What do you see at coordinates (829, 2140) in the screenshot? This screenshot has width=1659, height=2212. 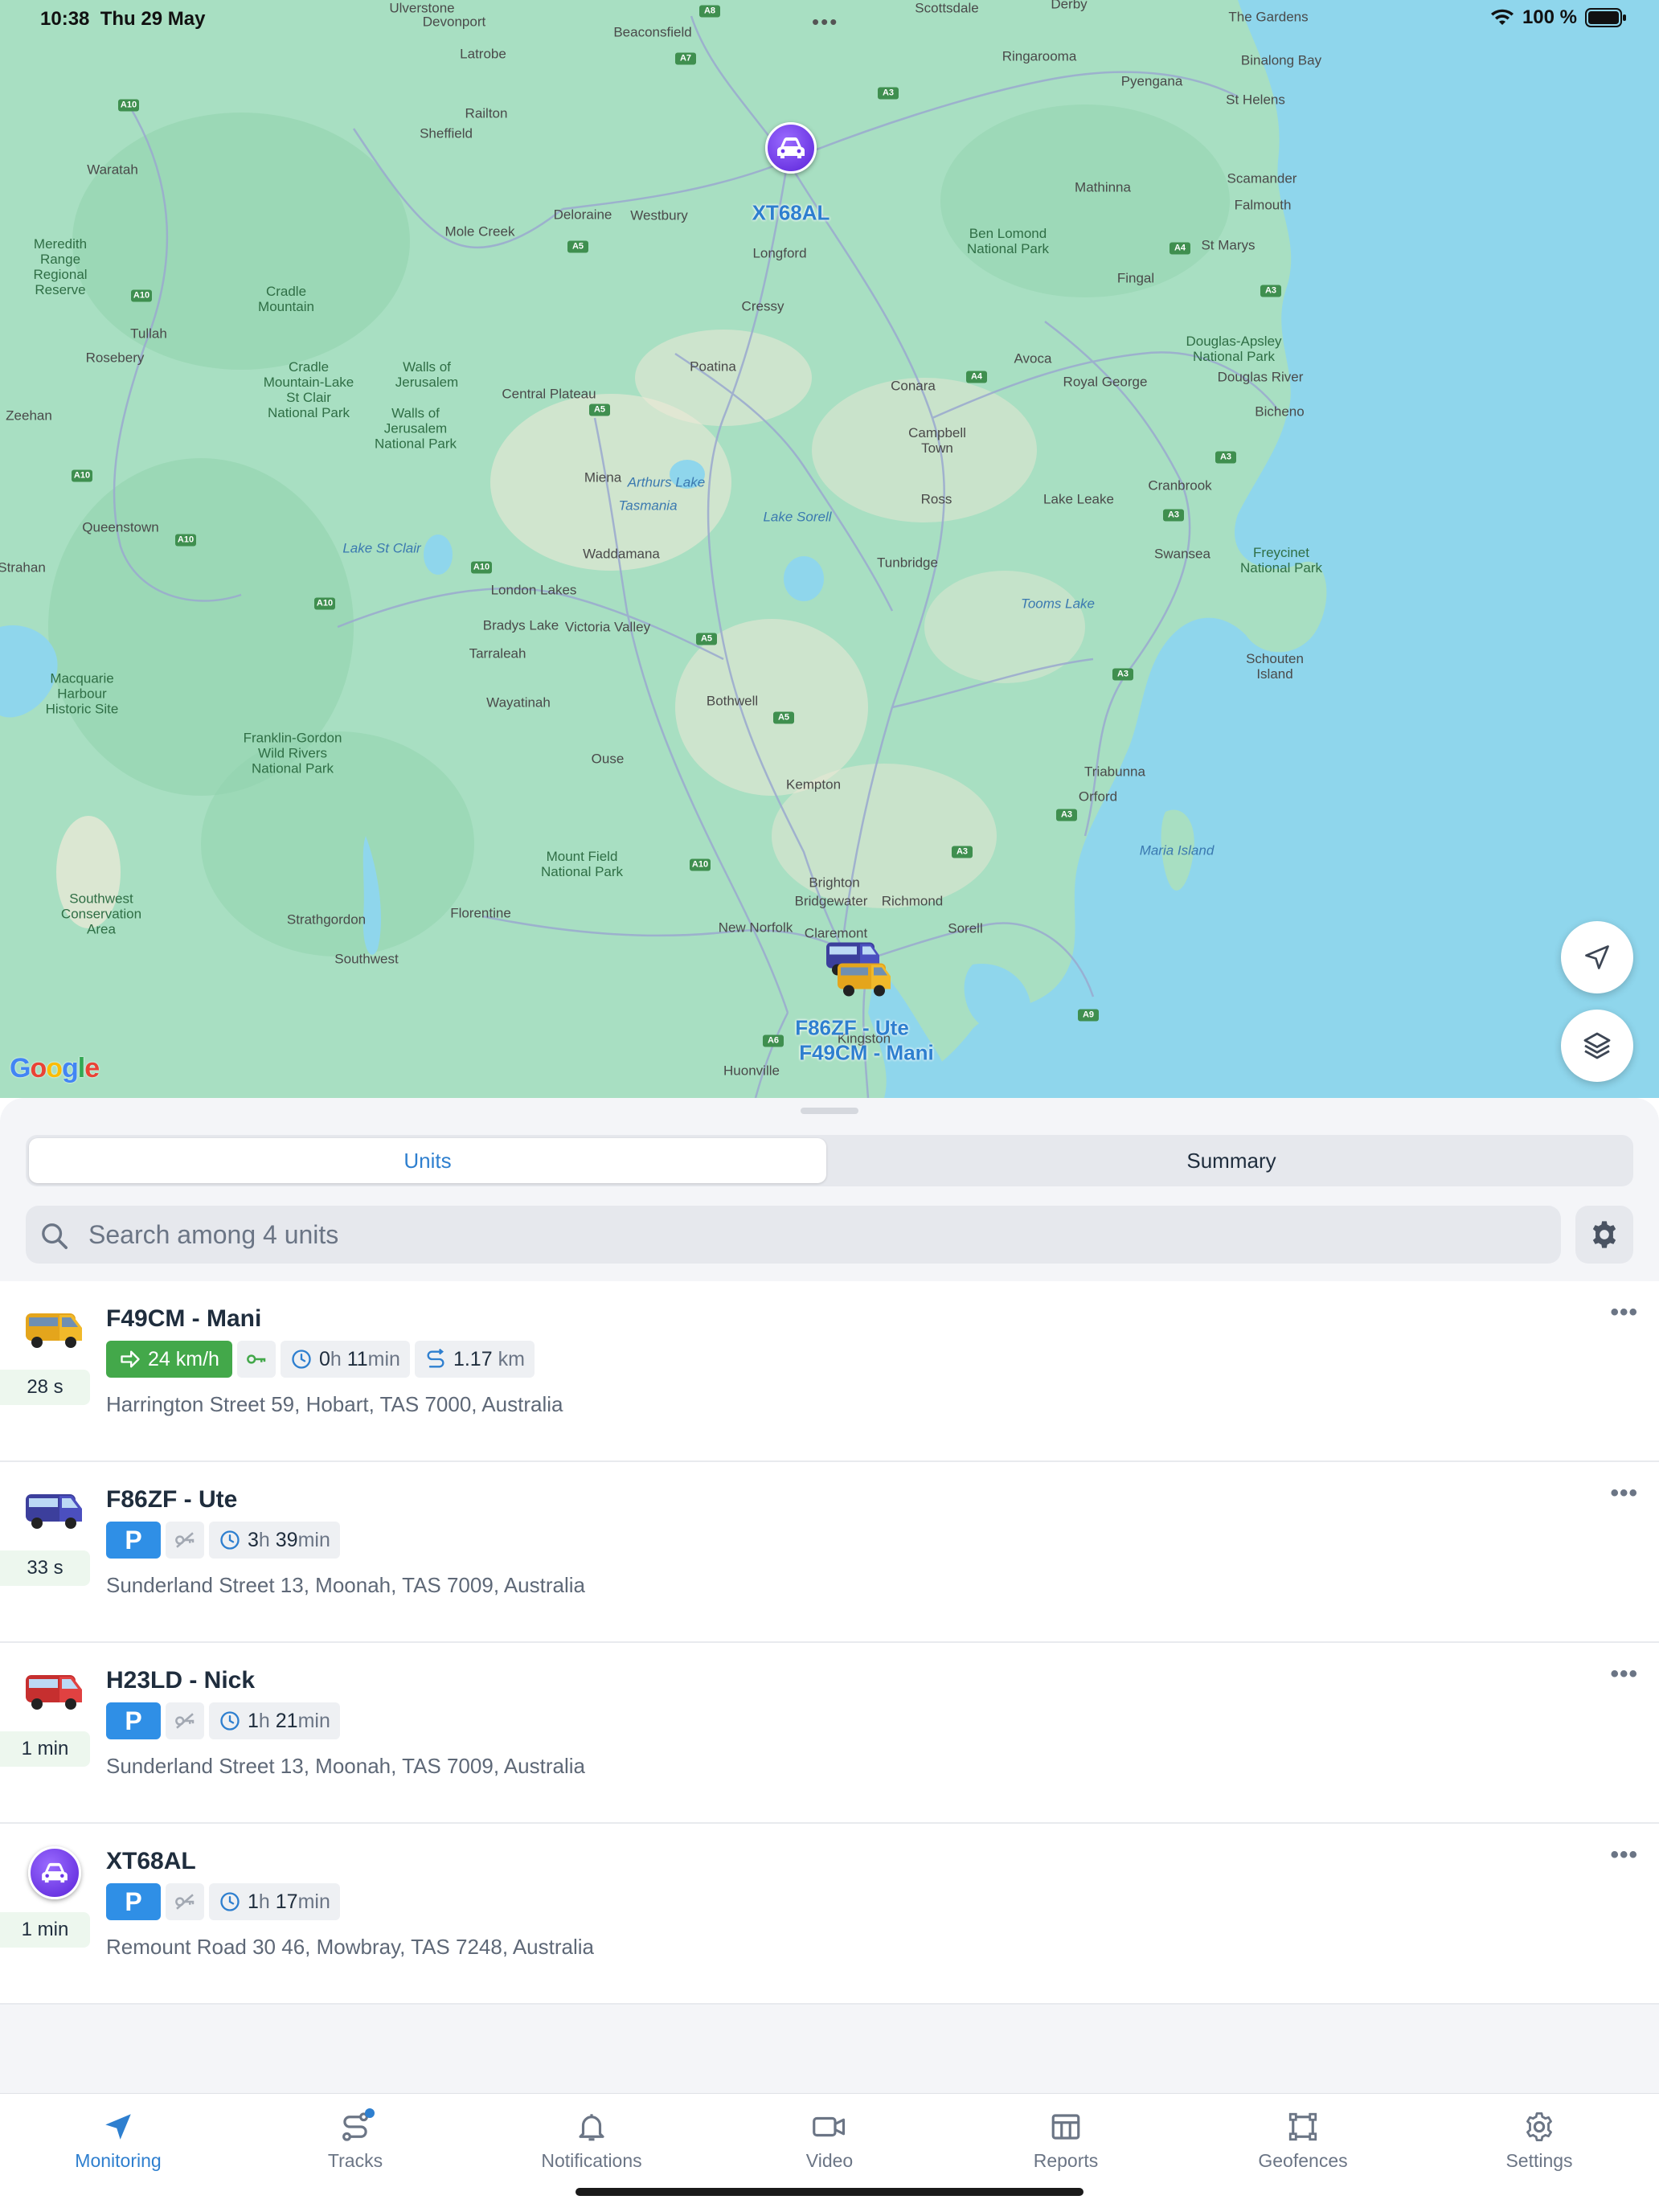 I see `tab-video: Video` at bounding box center [829, 2140].